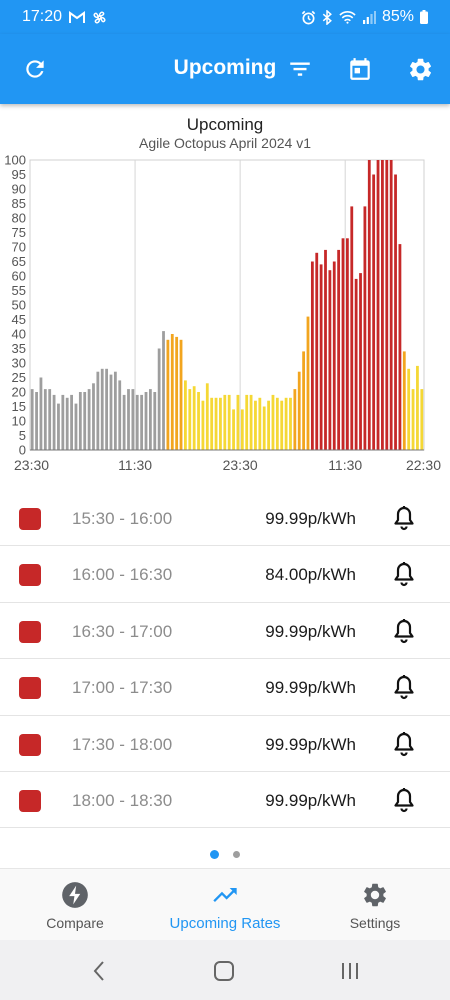  What do you see at coordinates (225, 518) in the screenshot?
I see `rate-row: 15:30 - 16:00 99.99p/kWh` at bounding box center [225, 518].